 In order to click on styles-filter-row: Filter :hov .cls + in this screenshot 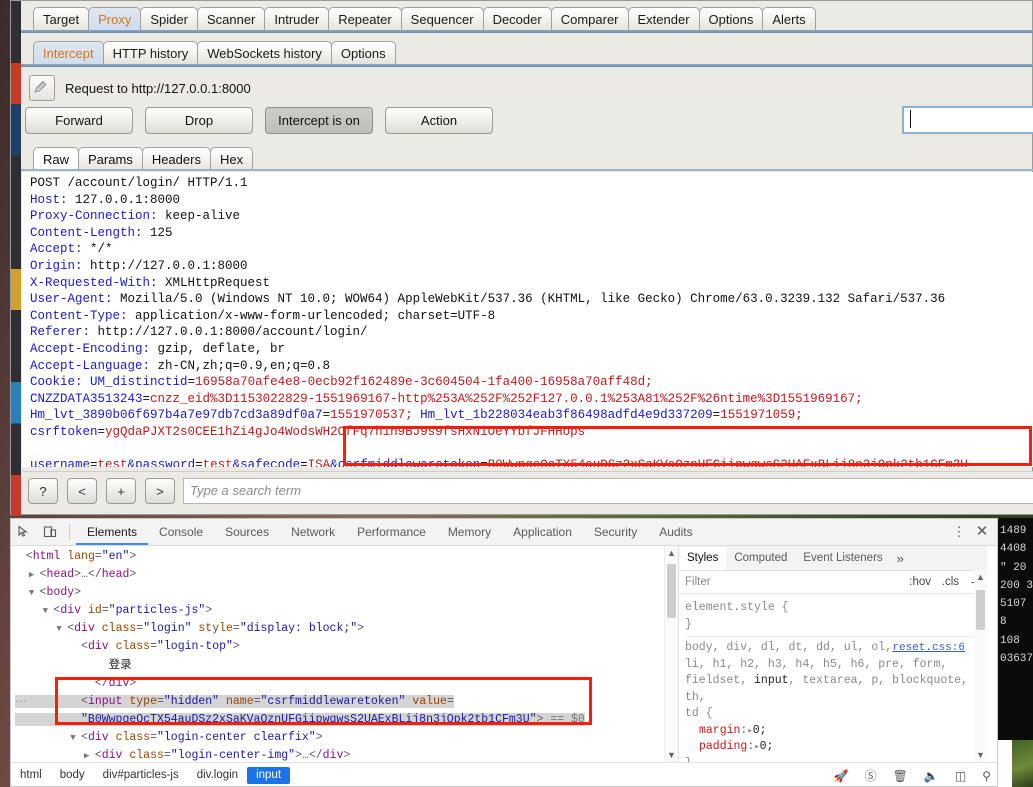, I will do `click(833, 582)`.